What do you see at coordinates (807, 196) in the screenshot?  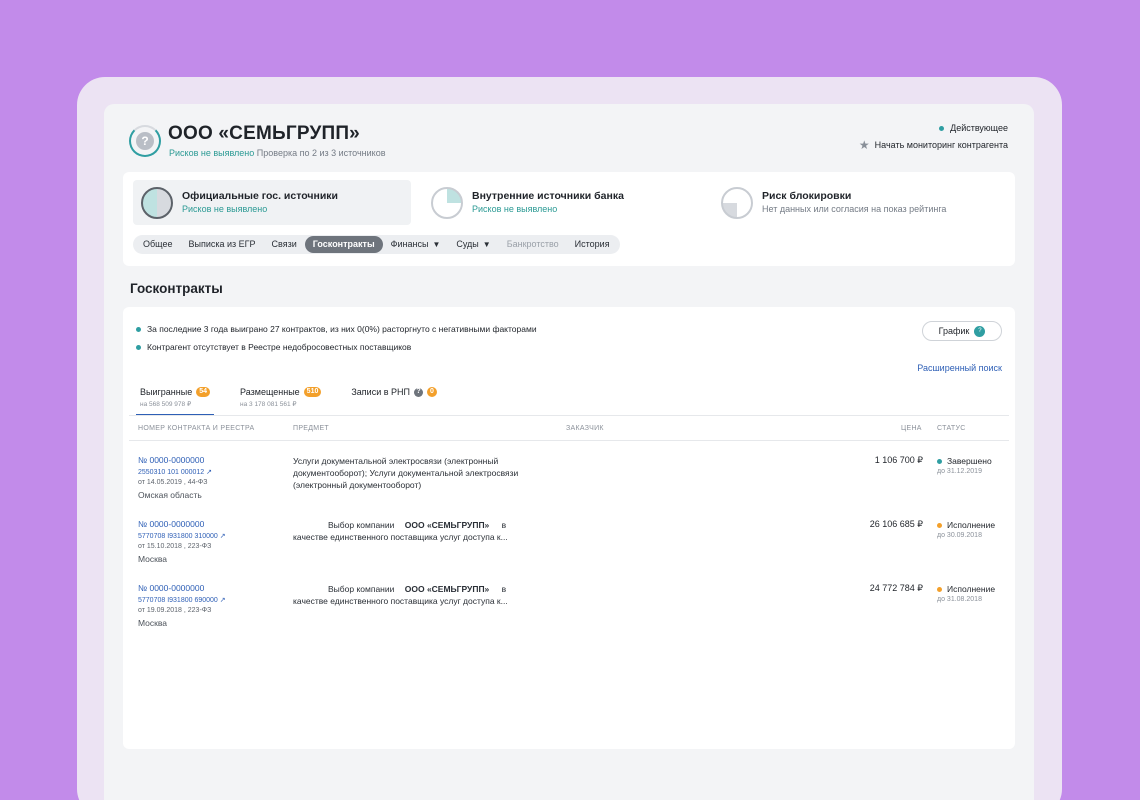 I see `source-title: Риск блокировки` at bounding box center [807, 196].